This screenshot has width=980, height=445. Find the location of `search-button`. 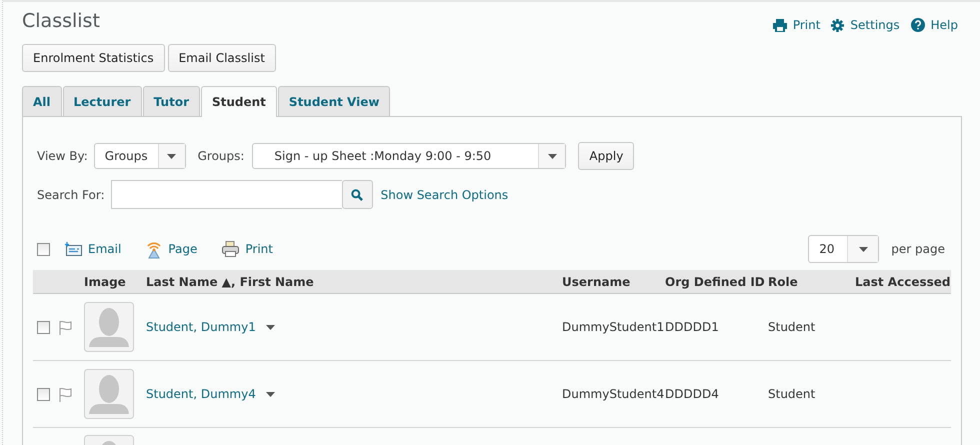

search-button is located at coordinates (357, 194).